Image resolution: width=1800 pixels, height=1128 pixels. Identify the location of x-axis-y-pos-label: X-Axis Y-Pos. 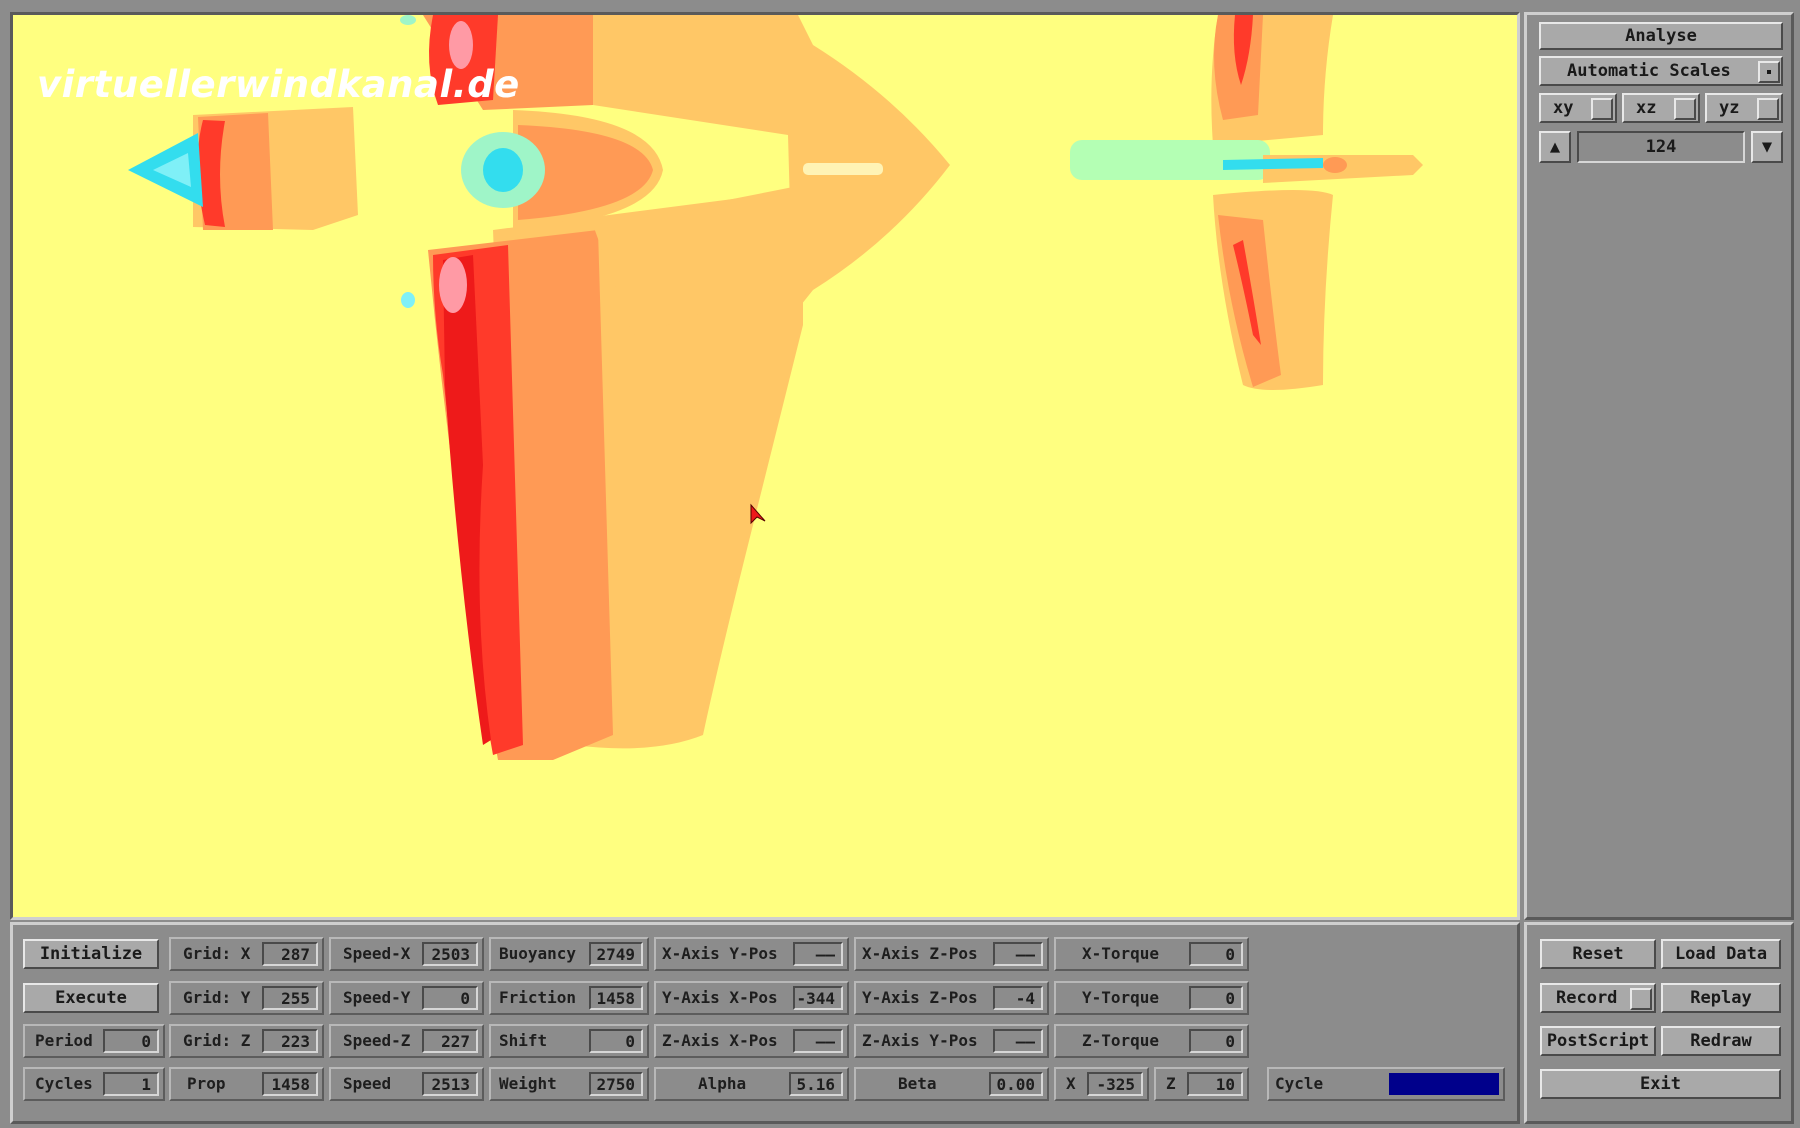
(720, 953).